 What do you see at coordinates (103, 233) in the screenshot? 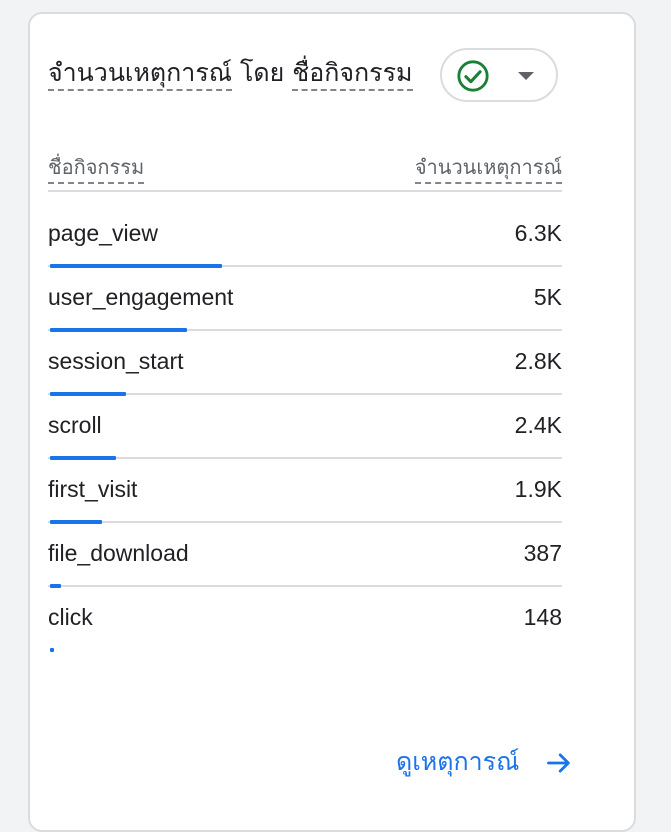
I see `event-name-cell: page_view` at bounding box center [103, 233].